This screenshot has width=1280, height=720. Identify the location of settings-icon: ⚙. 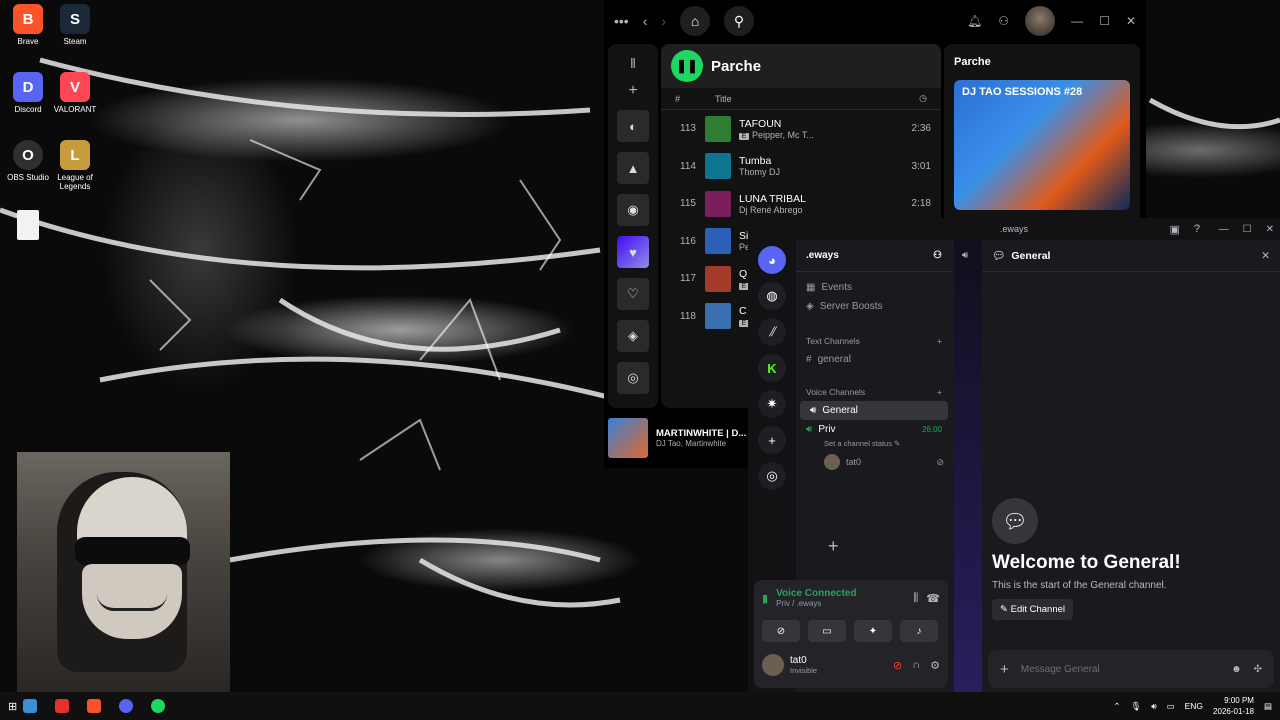
(935, 665).